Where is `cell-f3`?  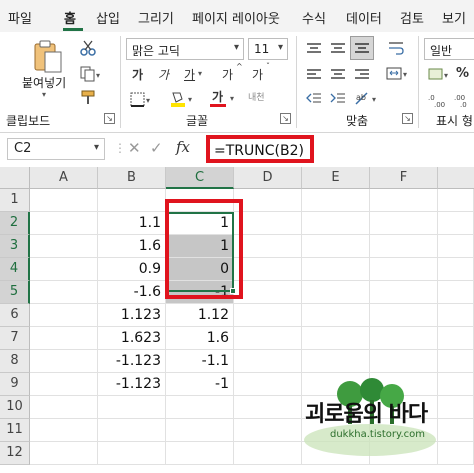
cell-f3 is located at coordinates (404, 246).